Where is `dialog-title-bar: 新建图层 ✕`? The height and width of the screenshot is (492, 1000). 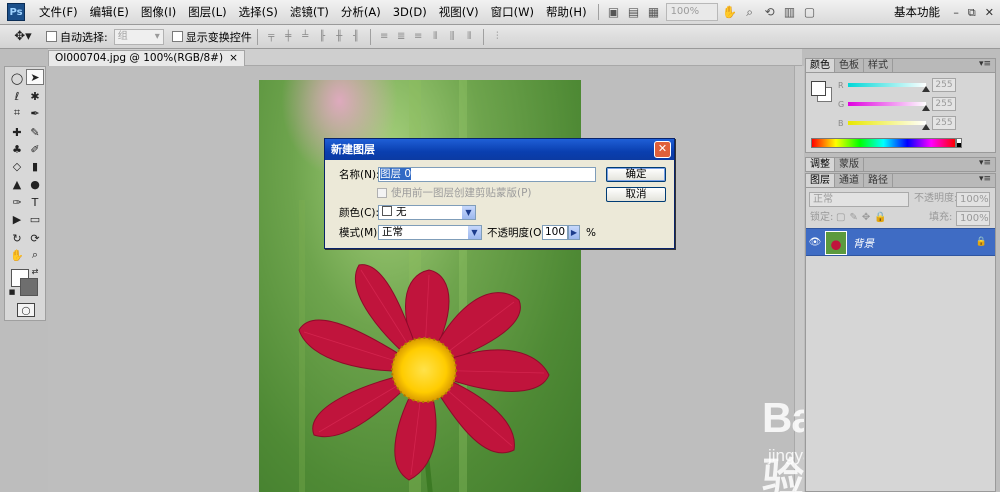
dialog-title-bar: 新建图层 ✕ is located at coordinates (499, 149).